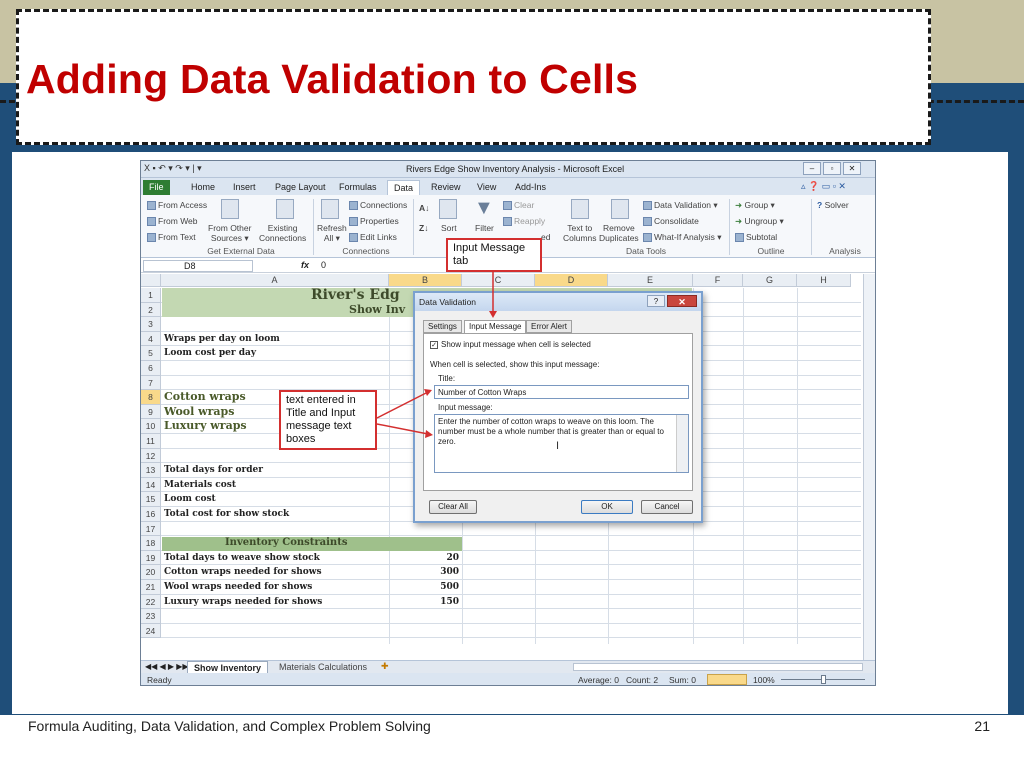 The height and width of the screenshot is (768, 1024). I want to click on row-header: 3, so click(151, 324).